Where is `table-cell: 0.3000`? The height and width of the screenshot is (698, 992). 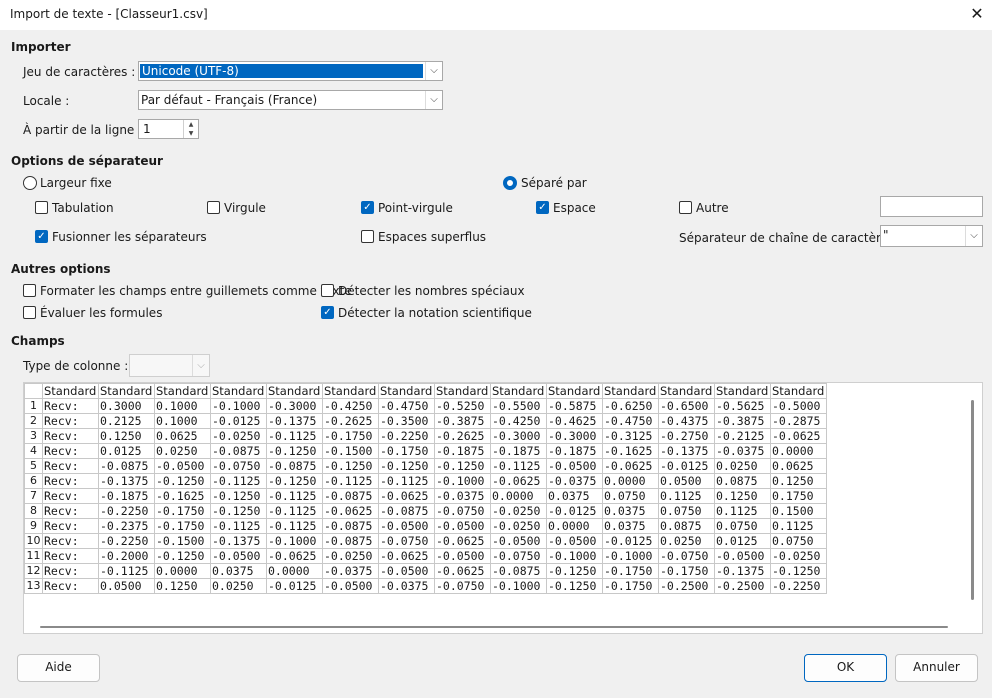 table-cell: 0.3000 is located at coordinates (126, 406).